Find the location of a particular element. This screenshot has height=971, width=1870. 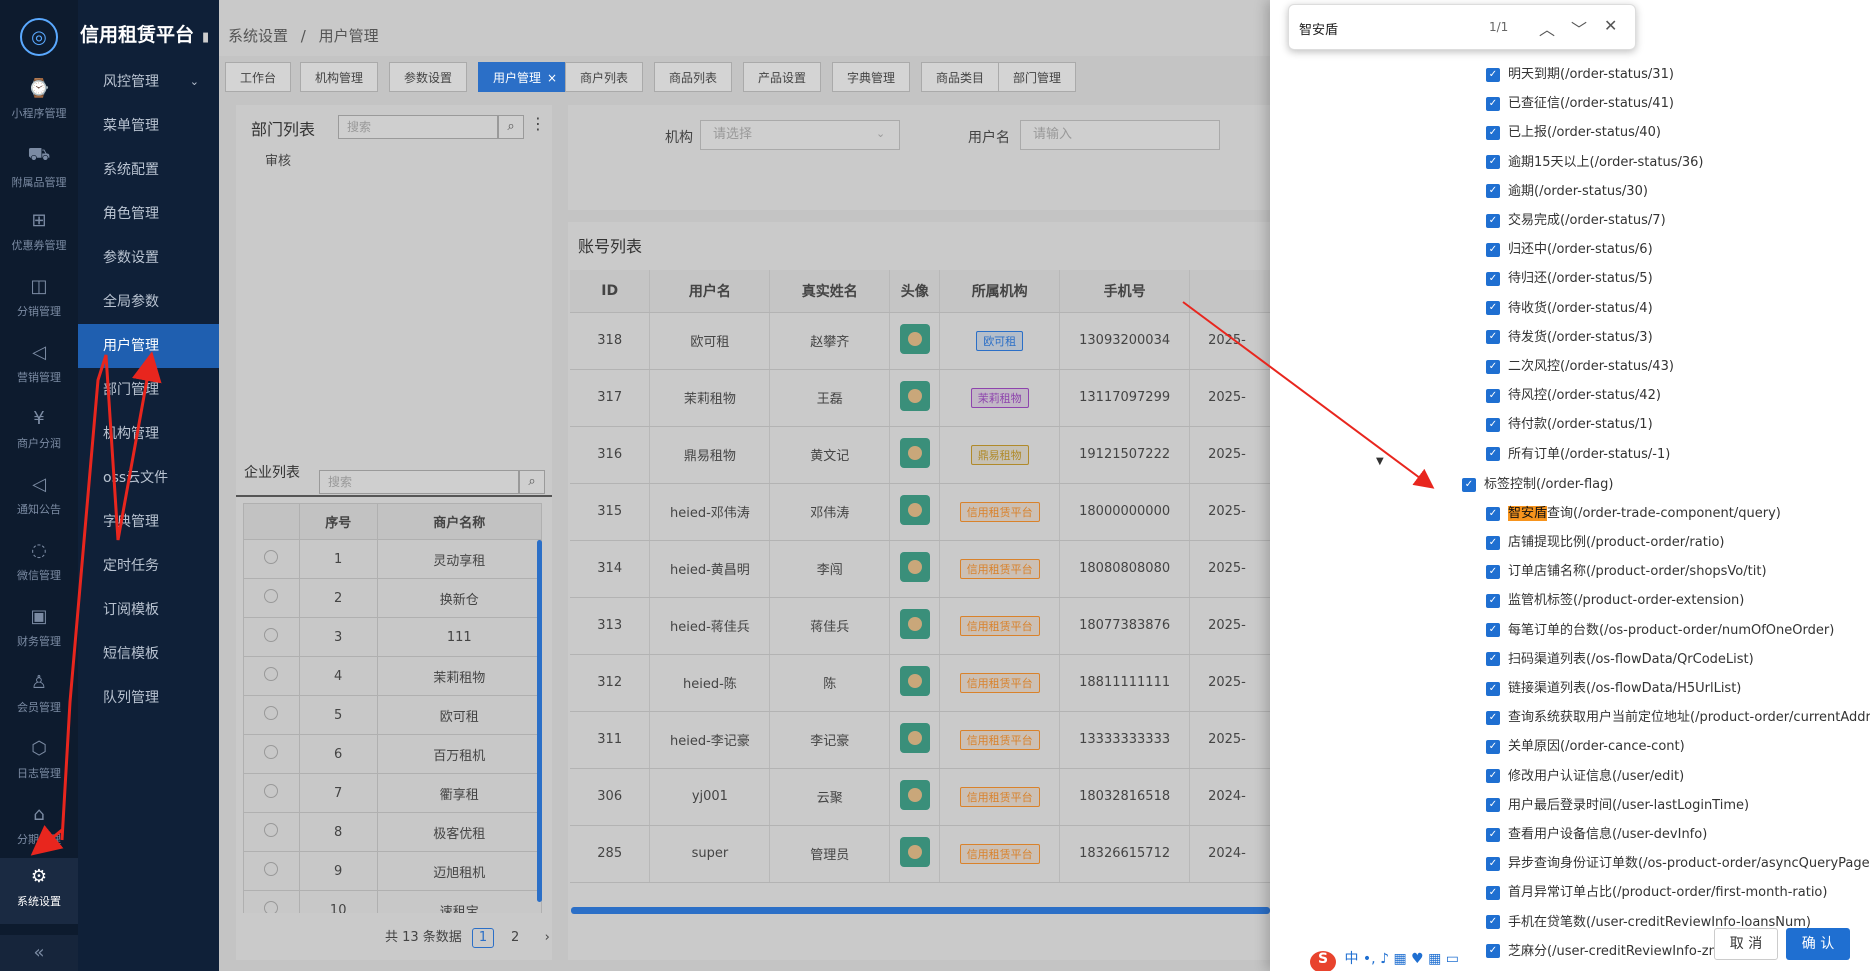

ime-tools-icon: •, ♪ ▦ ♥ ▦ ▭ is located at coordinates (1411, 959).